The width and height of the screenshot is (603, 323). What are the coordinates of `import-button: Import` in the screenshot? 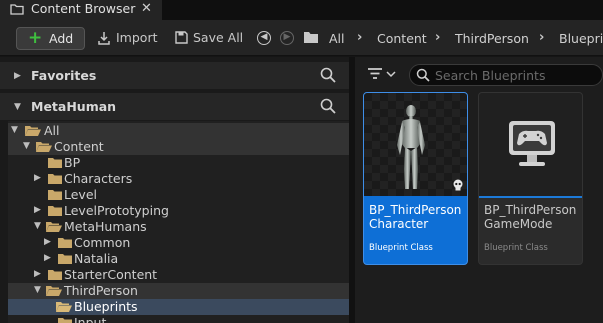 It's located at (127, 37).